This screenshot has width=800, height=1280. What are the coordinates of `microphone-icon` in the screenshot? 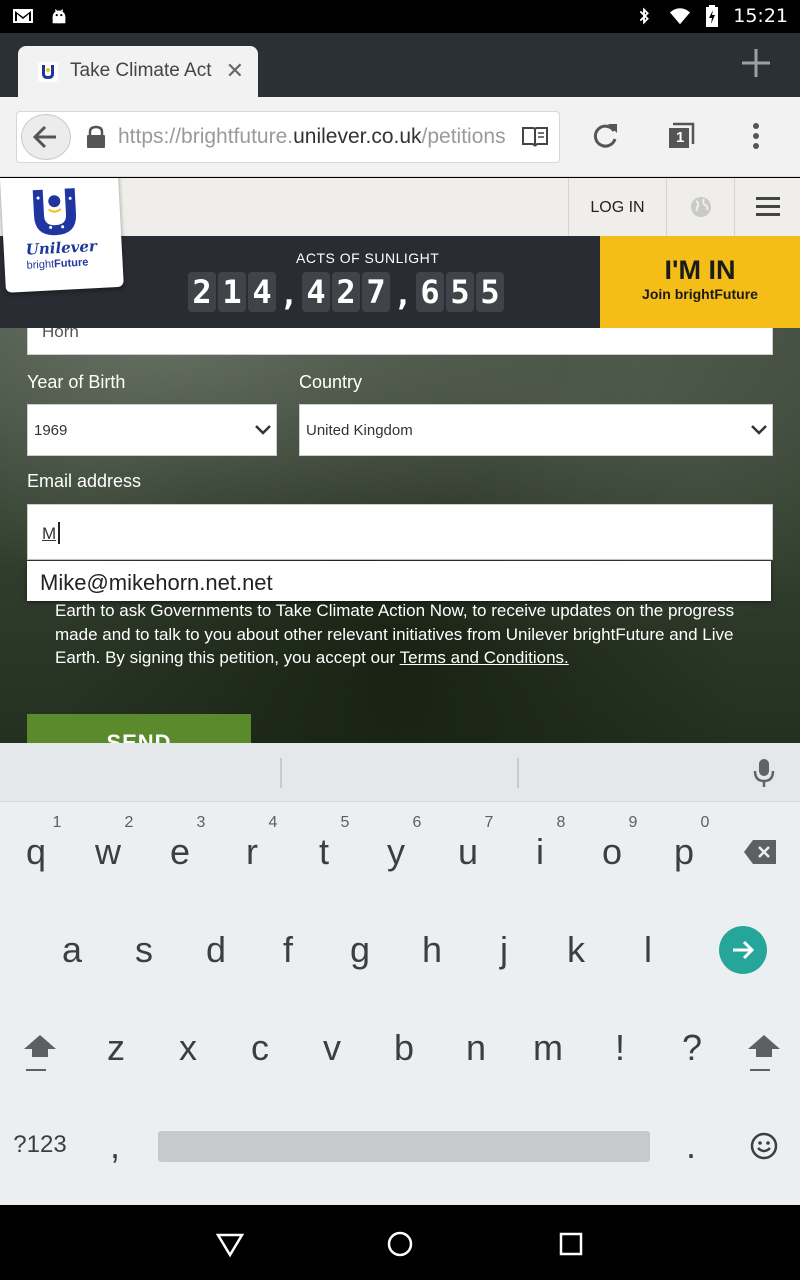 It's located at (764, 773).